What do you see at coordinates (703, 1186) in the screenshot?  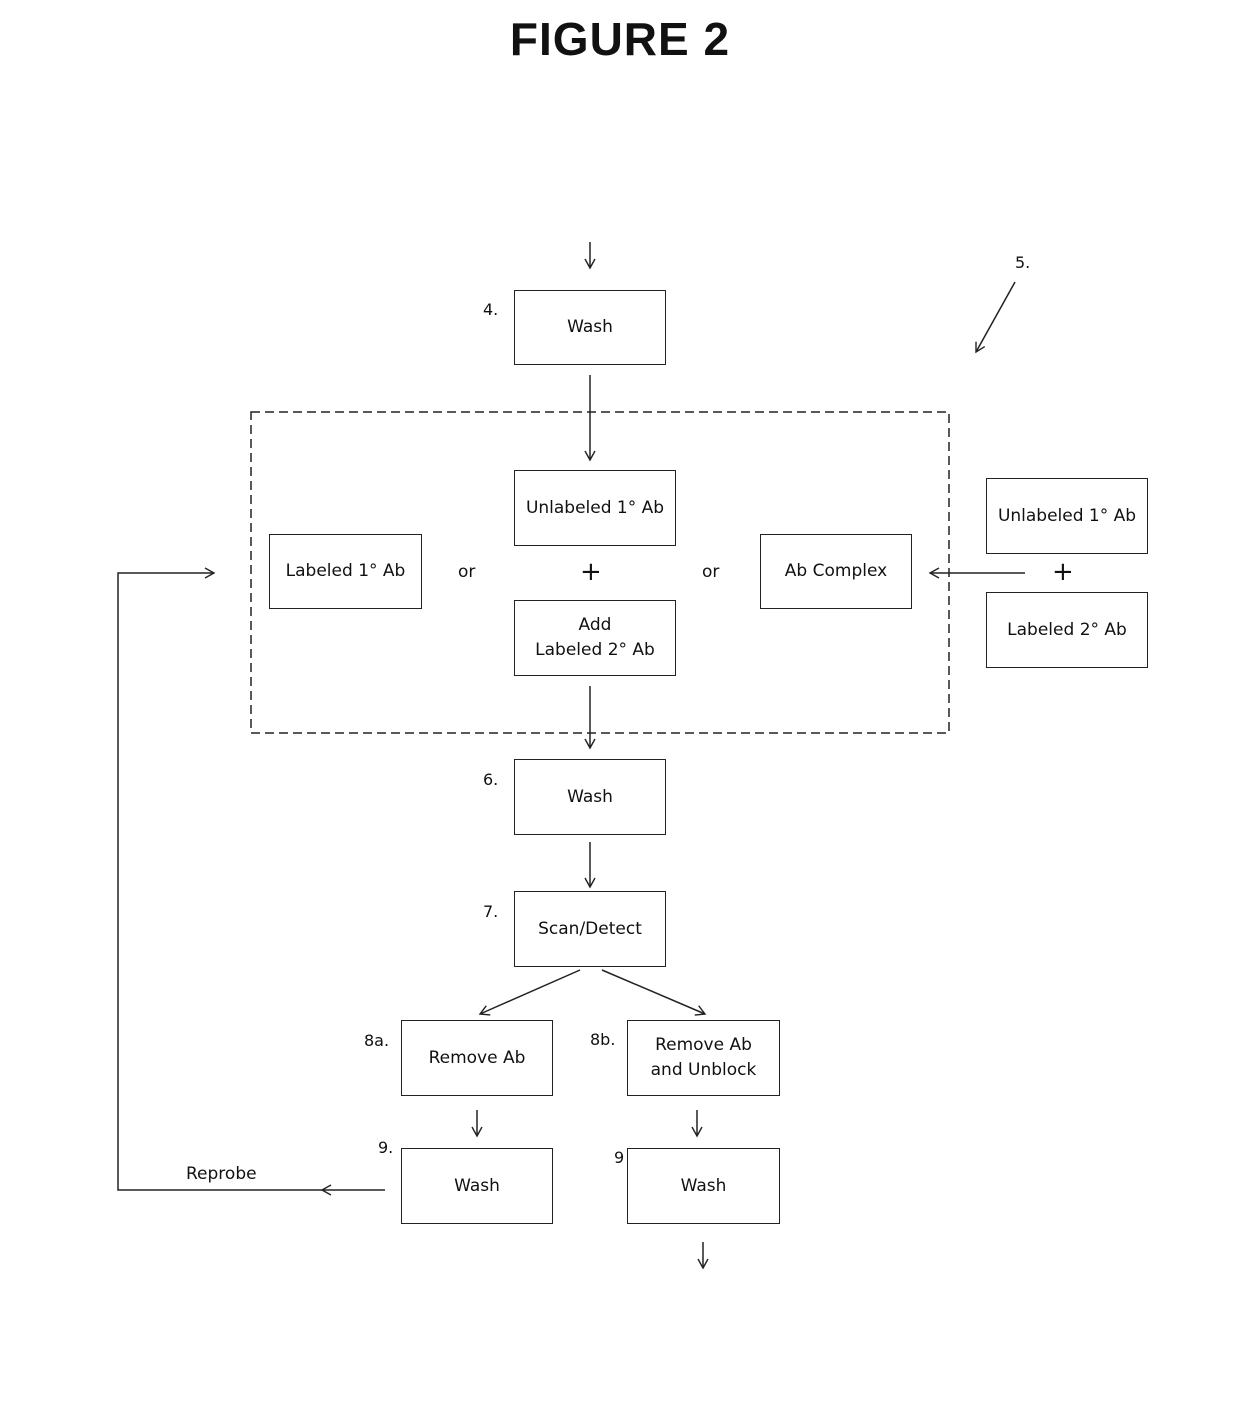 I see `wash-step-9b: Wash` at bounding box center [703, 1186].